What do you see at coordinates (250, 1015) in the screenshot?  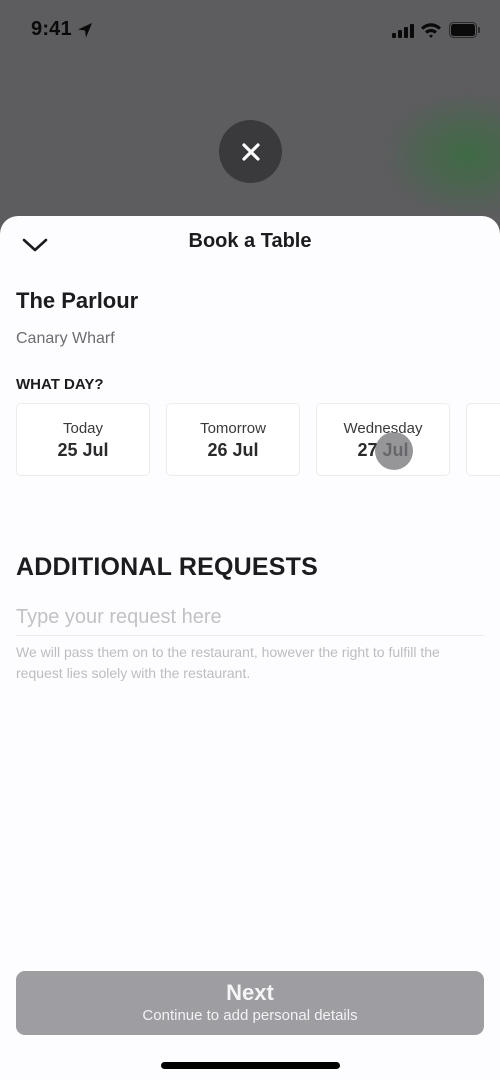 I see `next-button-sublabel: Continue to add personal details` at bounding box center [250, 1015].